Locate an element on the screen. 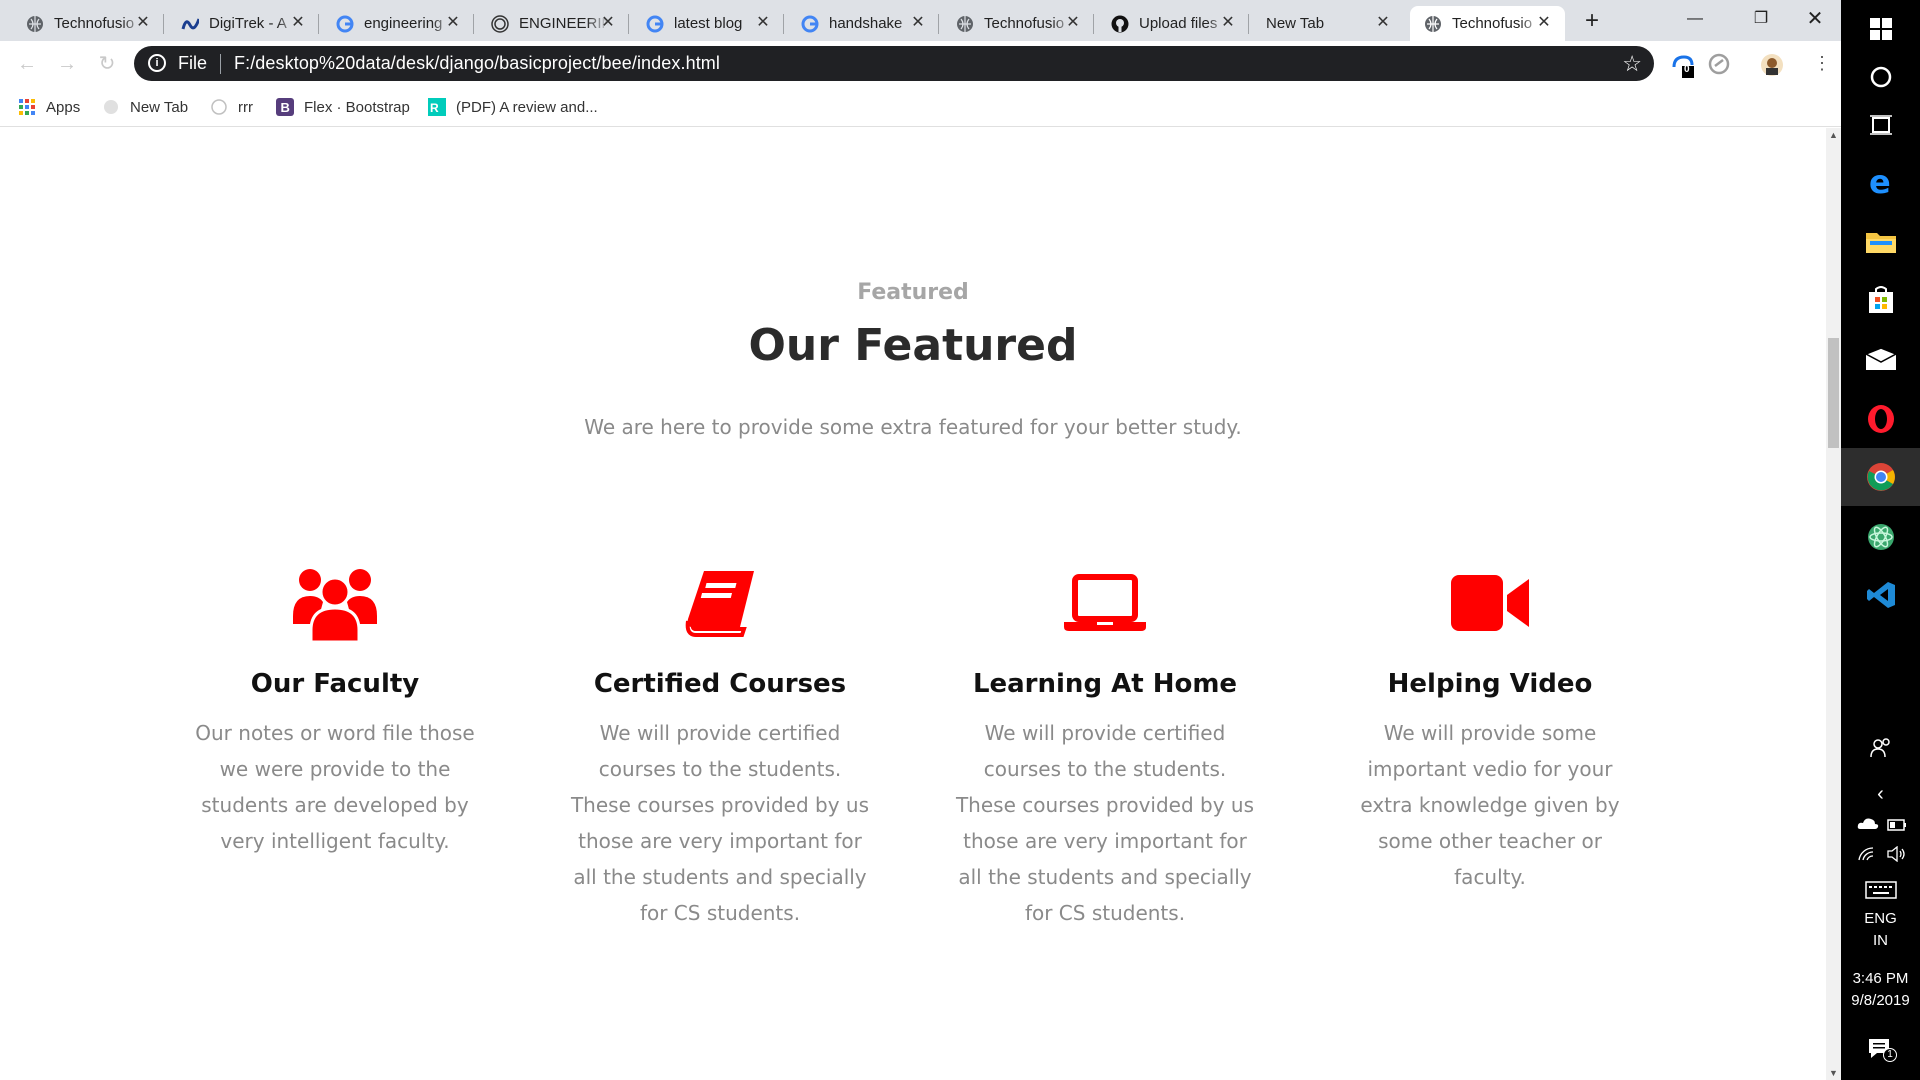 This screenshot has height=1080, width=1920. atom-icon is located at coordinates (1880, 537).